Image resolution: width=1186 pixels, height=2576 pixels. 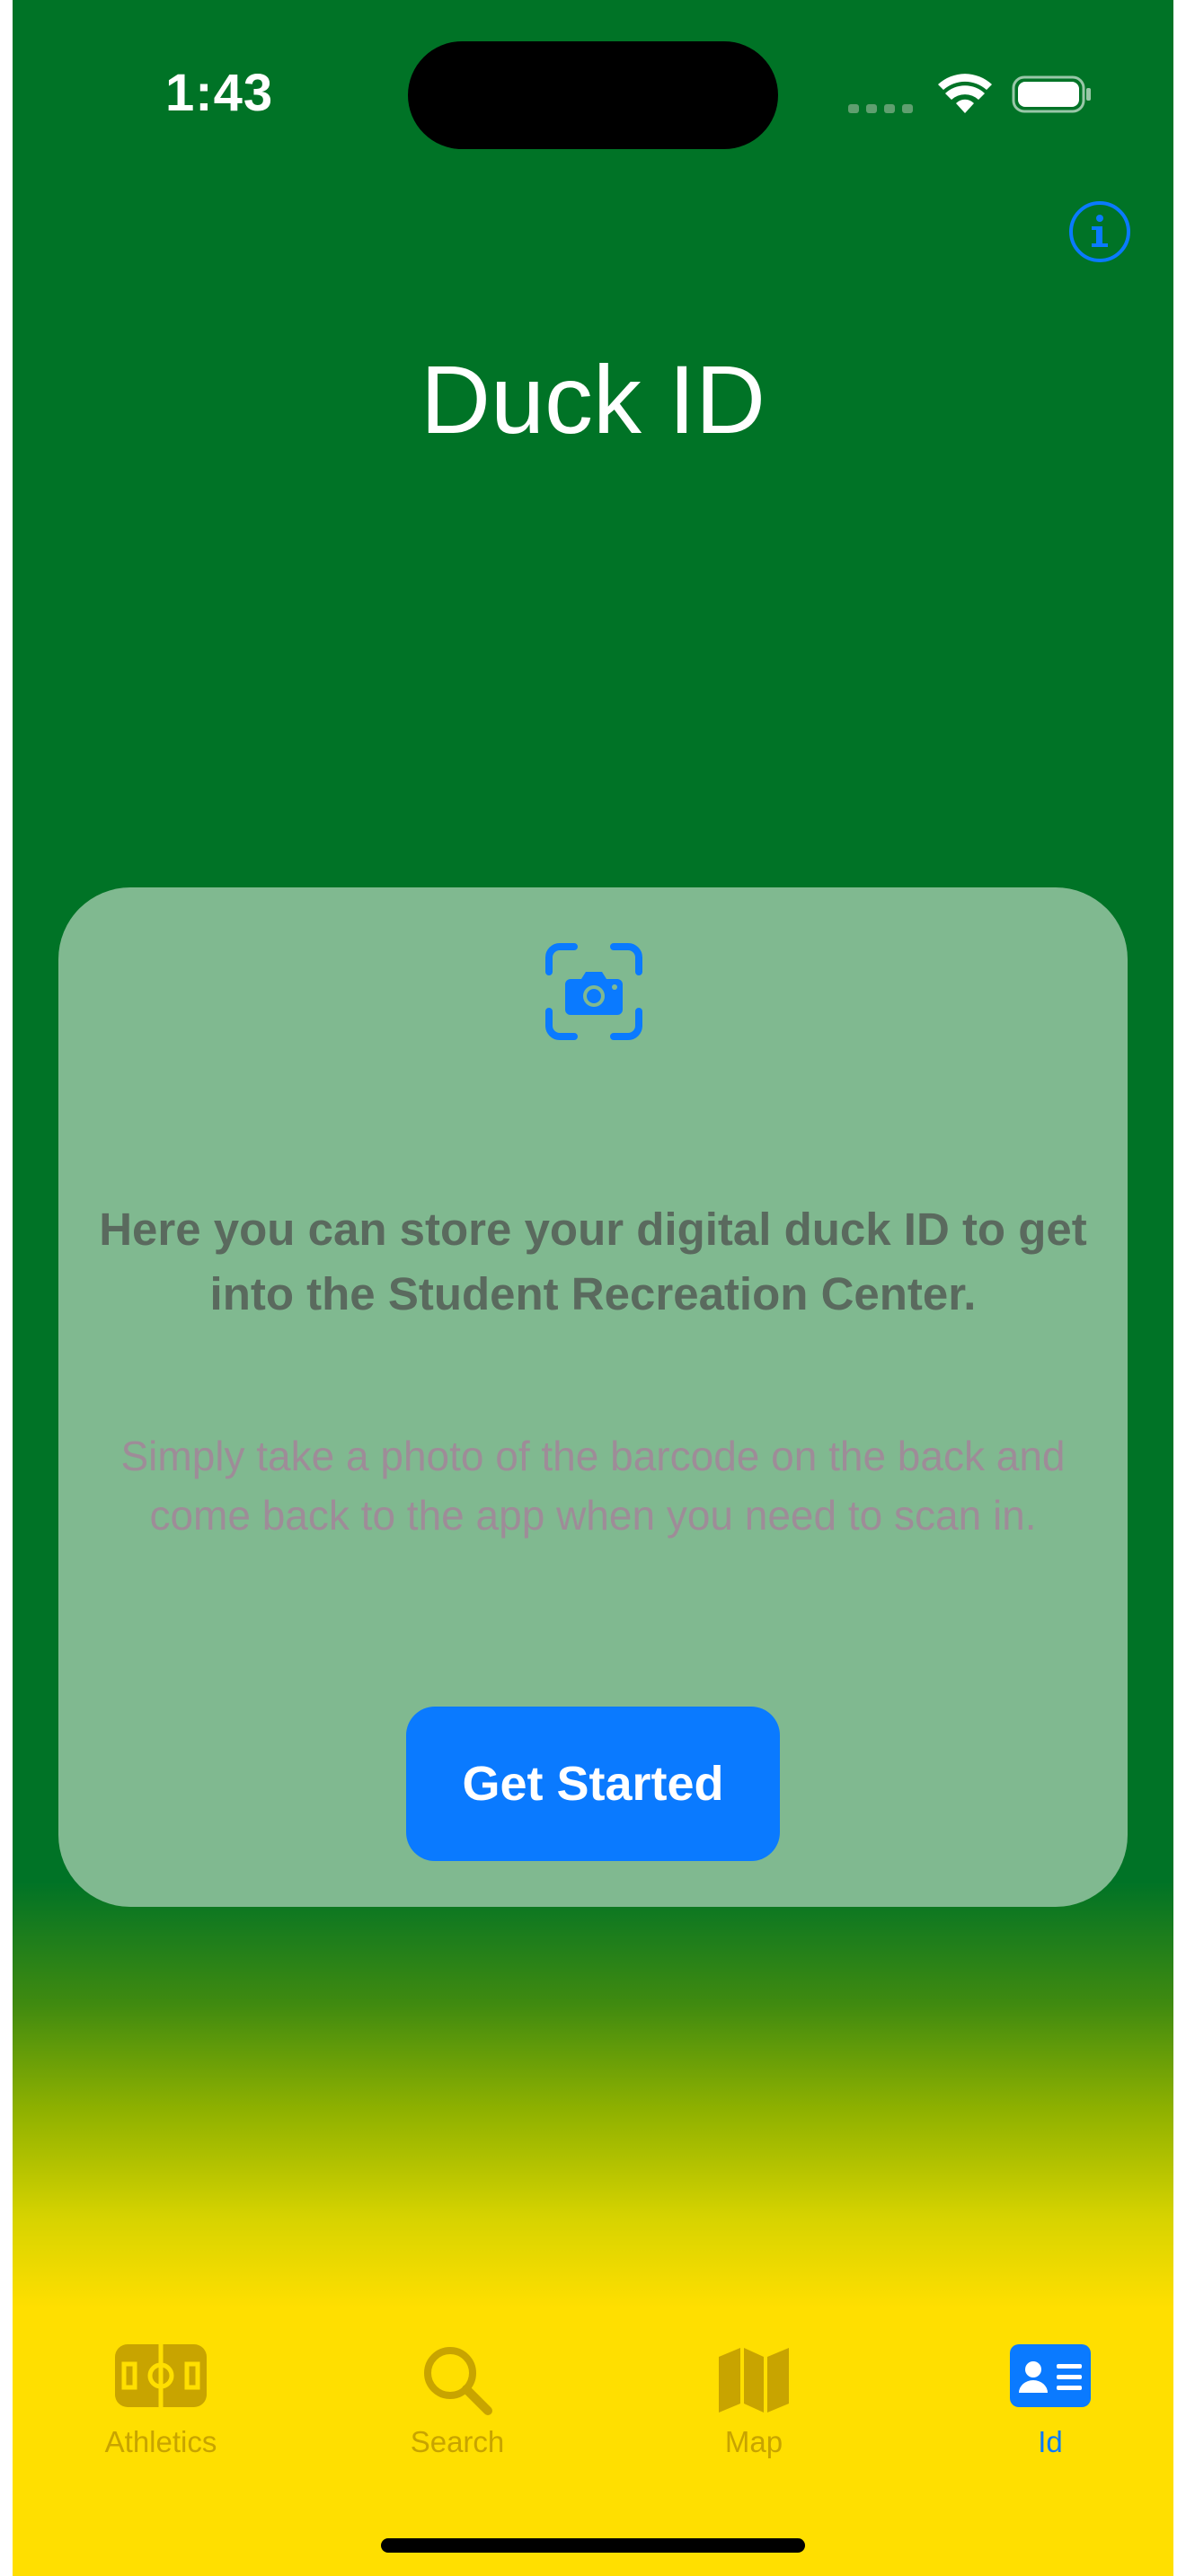 I want to click on map-icon, so click(x=754, y=2380).